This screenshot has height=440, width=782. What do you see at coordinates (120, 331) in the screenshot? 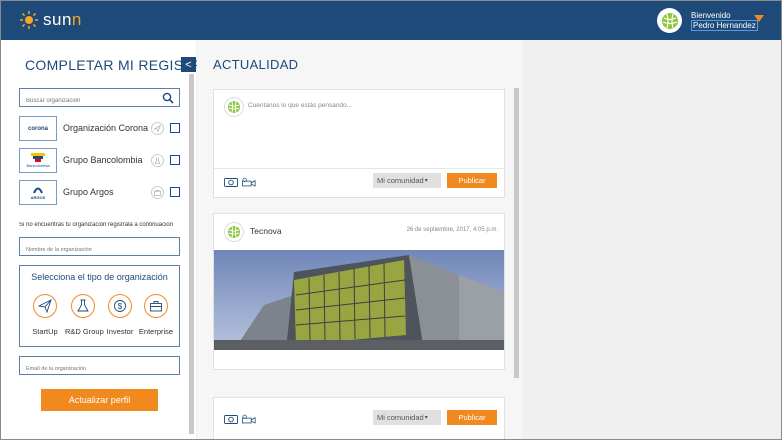
I see `type-label: Investor` at bounding box center [120, 331].